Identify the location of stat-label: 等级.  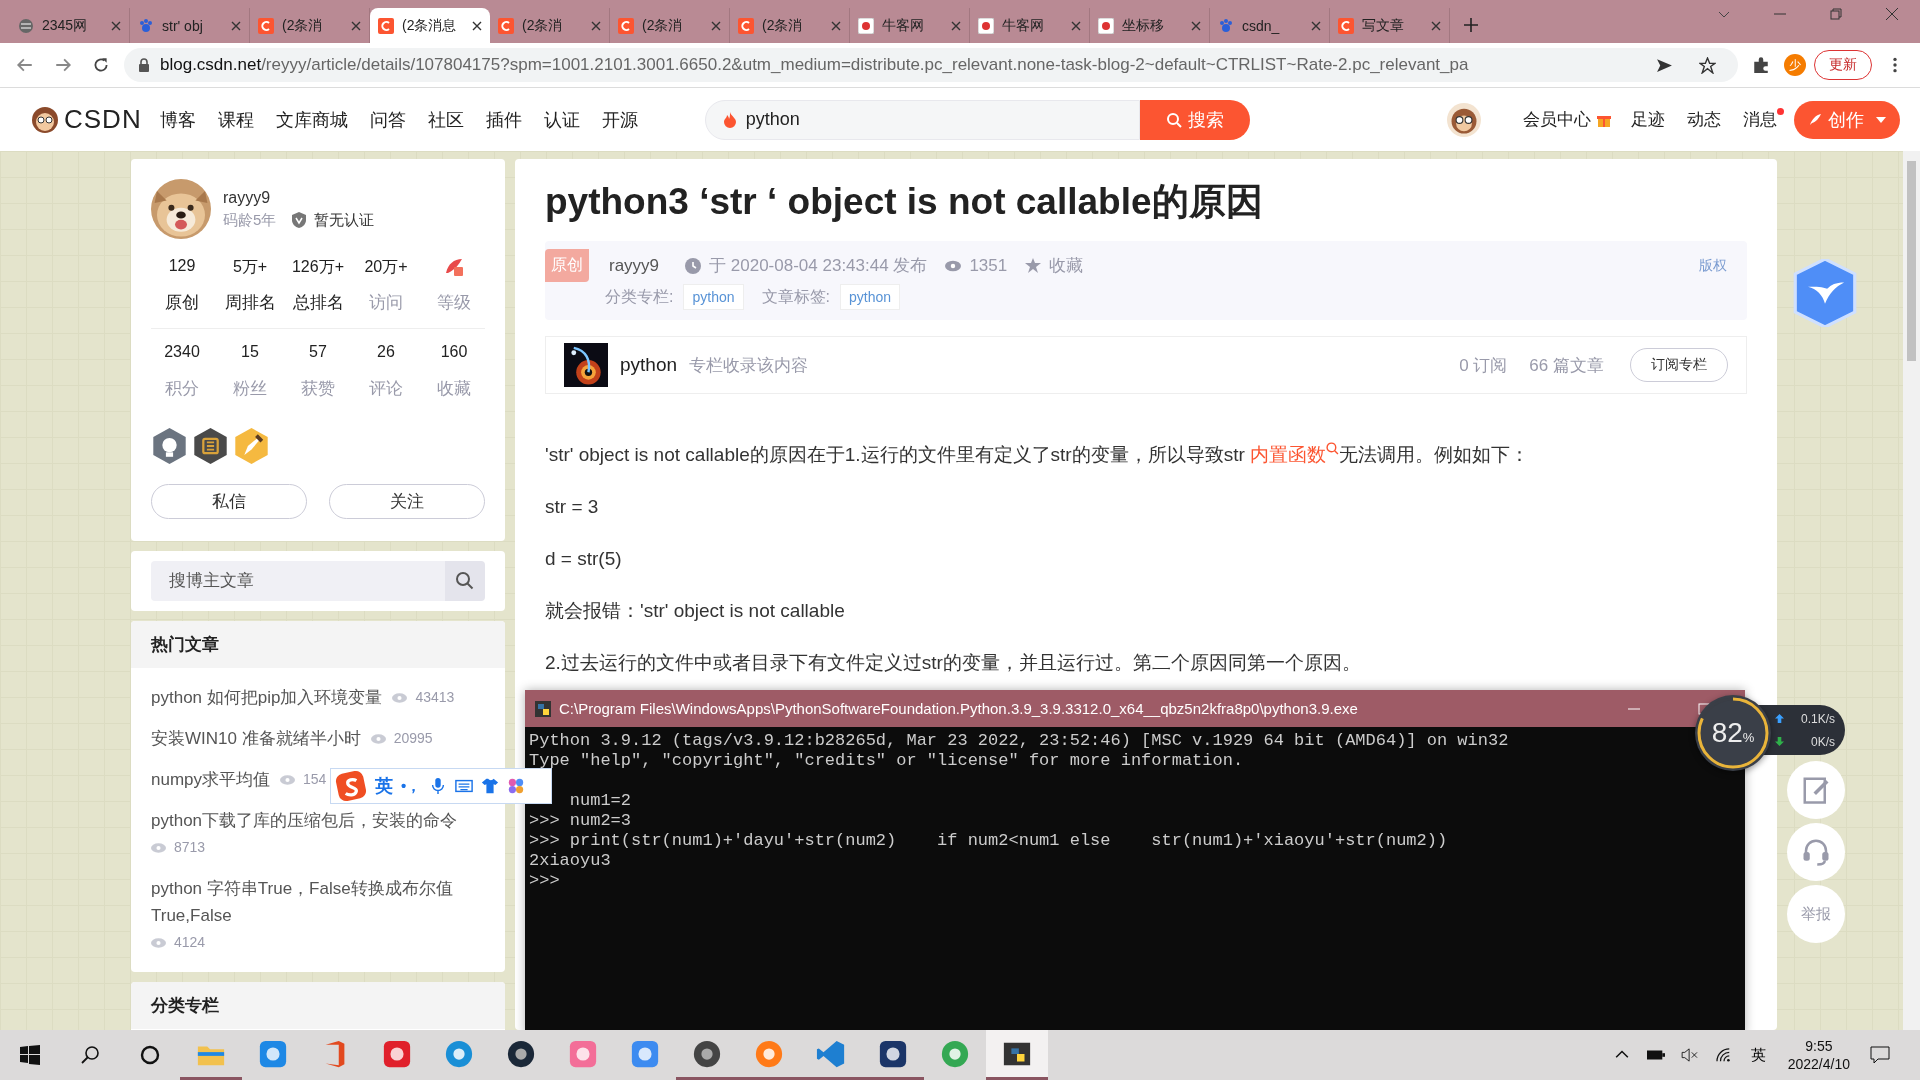
(454, 303).